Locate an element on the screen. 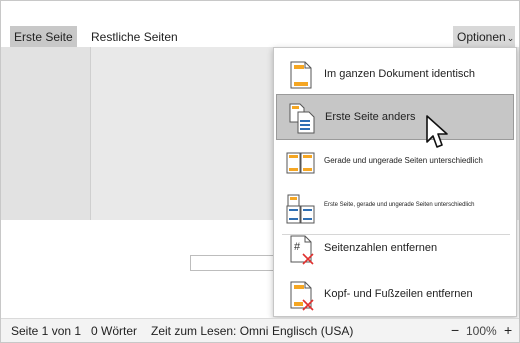 Image resolution: width=520 pixels, height=343 pixels. reading-time: Zeit zum Lesen: Omni is located at coordinates (210, 331).